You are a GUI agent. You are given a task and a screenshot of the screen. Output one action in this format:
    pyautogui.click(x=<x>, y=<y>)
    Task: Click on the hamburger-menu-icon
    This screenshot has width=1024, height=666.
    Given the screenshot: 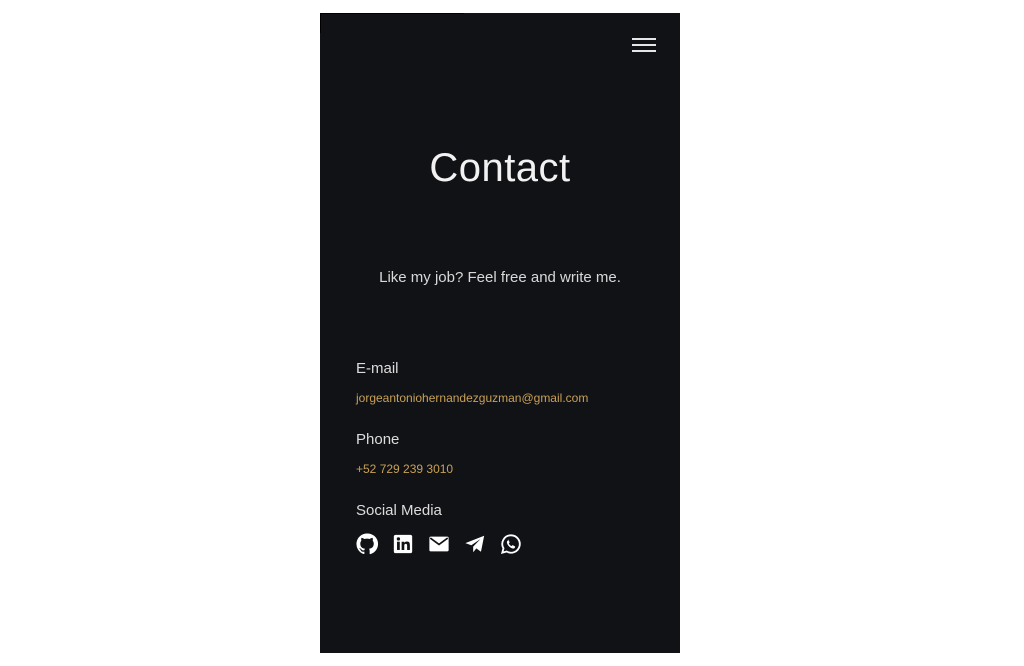 What is the action you would take?
    pyautogui.click(x=645, y=45)
    